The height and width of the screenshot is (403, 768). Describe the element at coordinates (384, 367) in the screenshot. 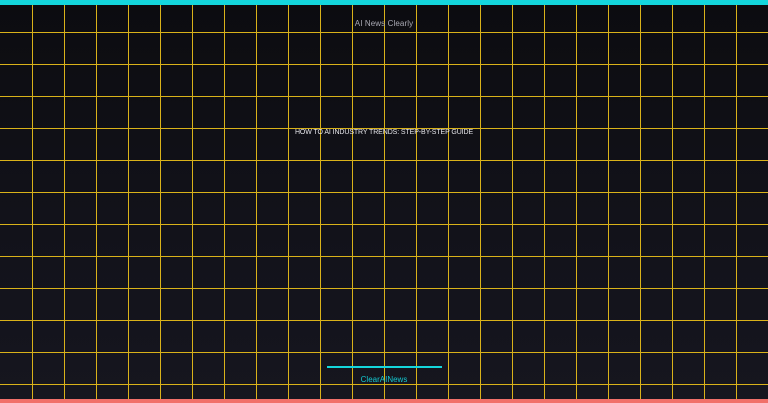

I see `accent-underline` at that location.